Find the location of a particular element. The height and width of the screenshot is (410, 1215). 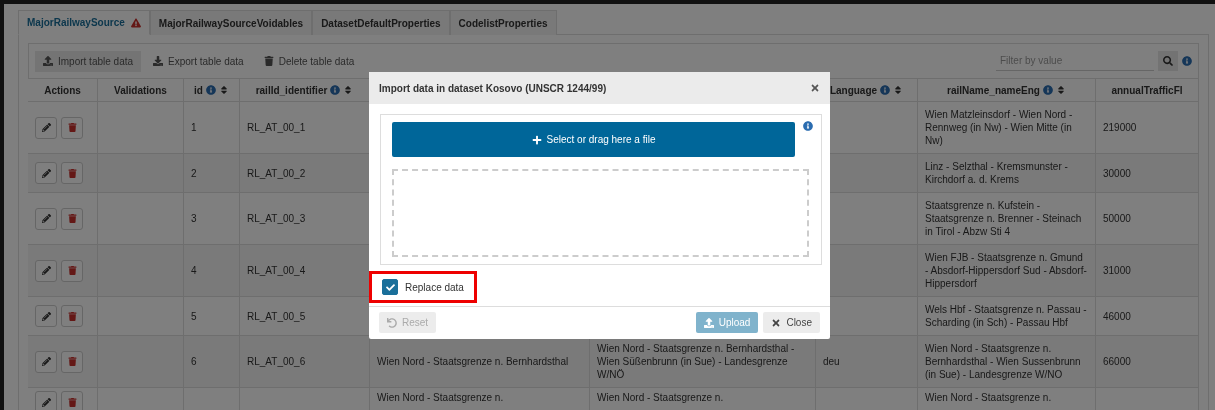

cell-text: RL_AT_00_5 is located at coordinates (276, 316).